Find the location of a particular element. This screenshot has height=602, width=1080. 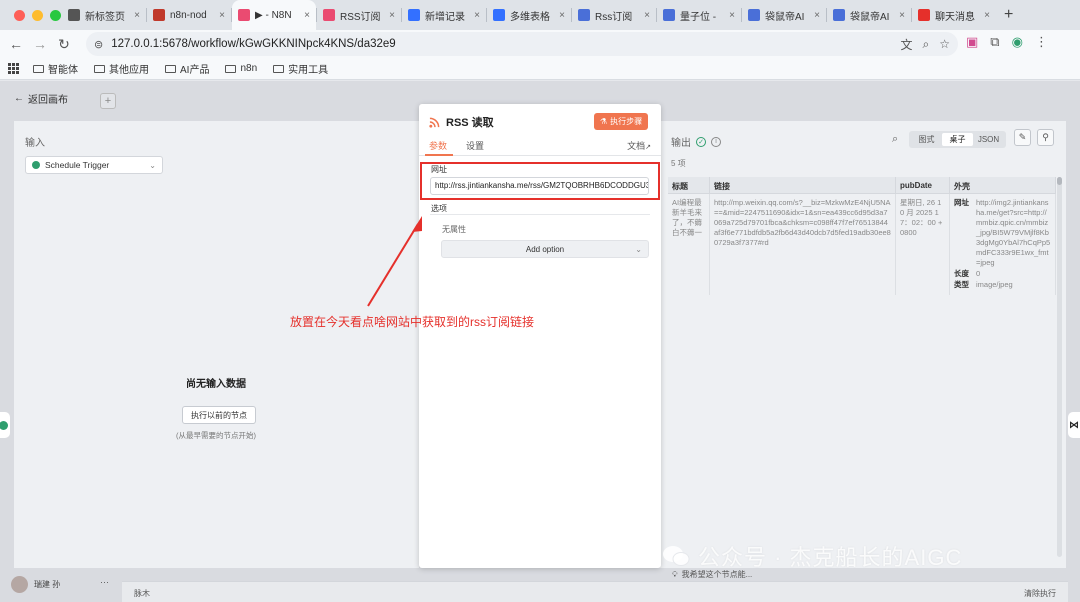

tab-parameters: 参数 is located at coordinates (438, 145).